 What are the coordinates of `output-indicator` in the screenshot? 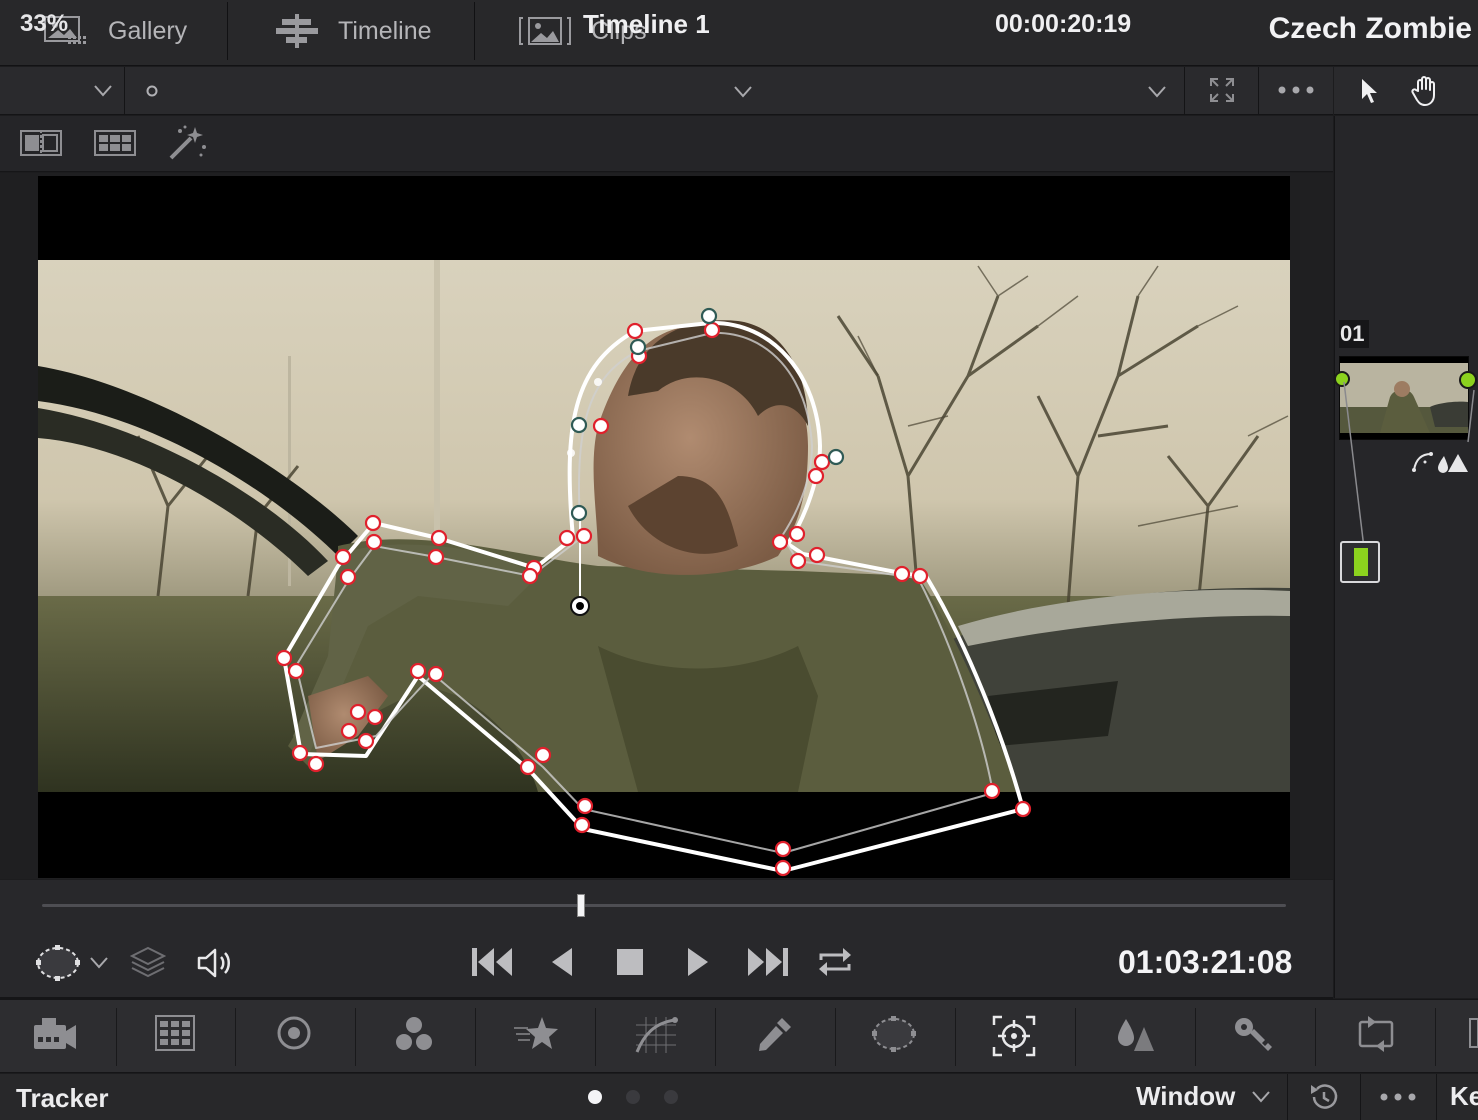 It's located at (1361, 562).